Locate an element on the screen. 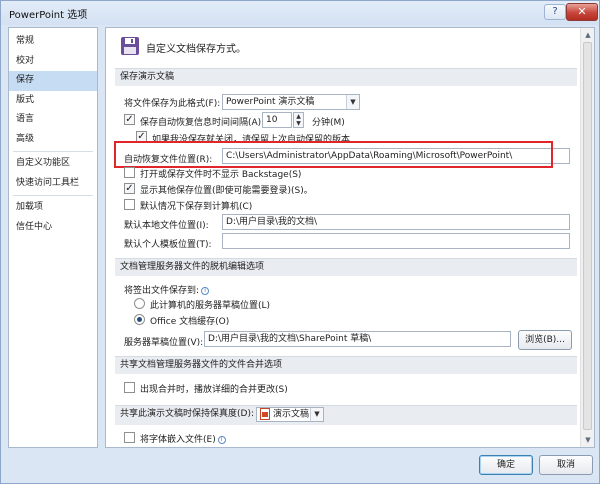 This screenshot has height=484, width=600. page-description: 自定义文档保存方式。 is located at coordinates (196, 49).